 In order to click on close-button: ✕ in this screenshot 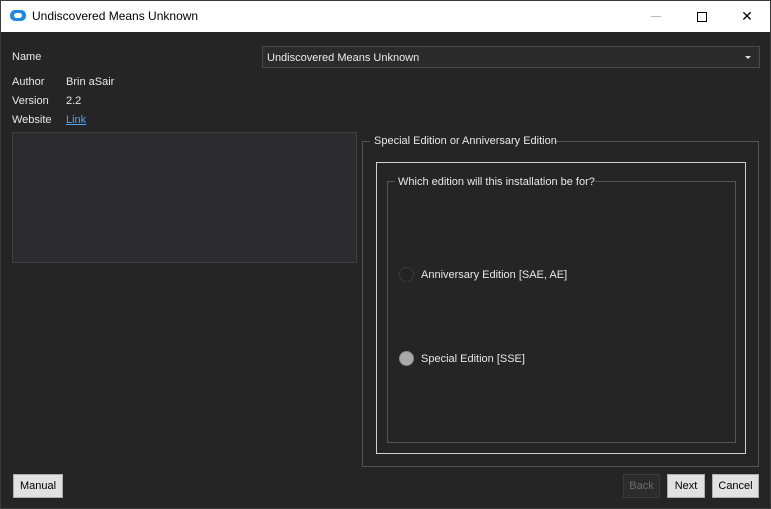, I will do `click(747, 16)`.